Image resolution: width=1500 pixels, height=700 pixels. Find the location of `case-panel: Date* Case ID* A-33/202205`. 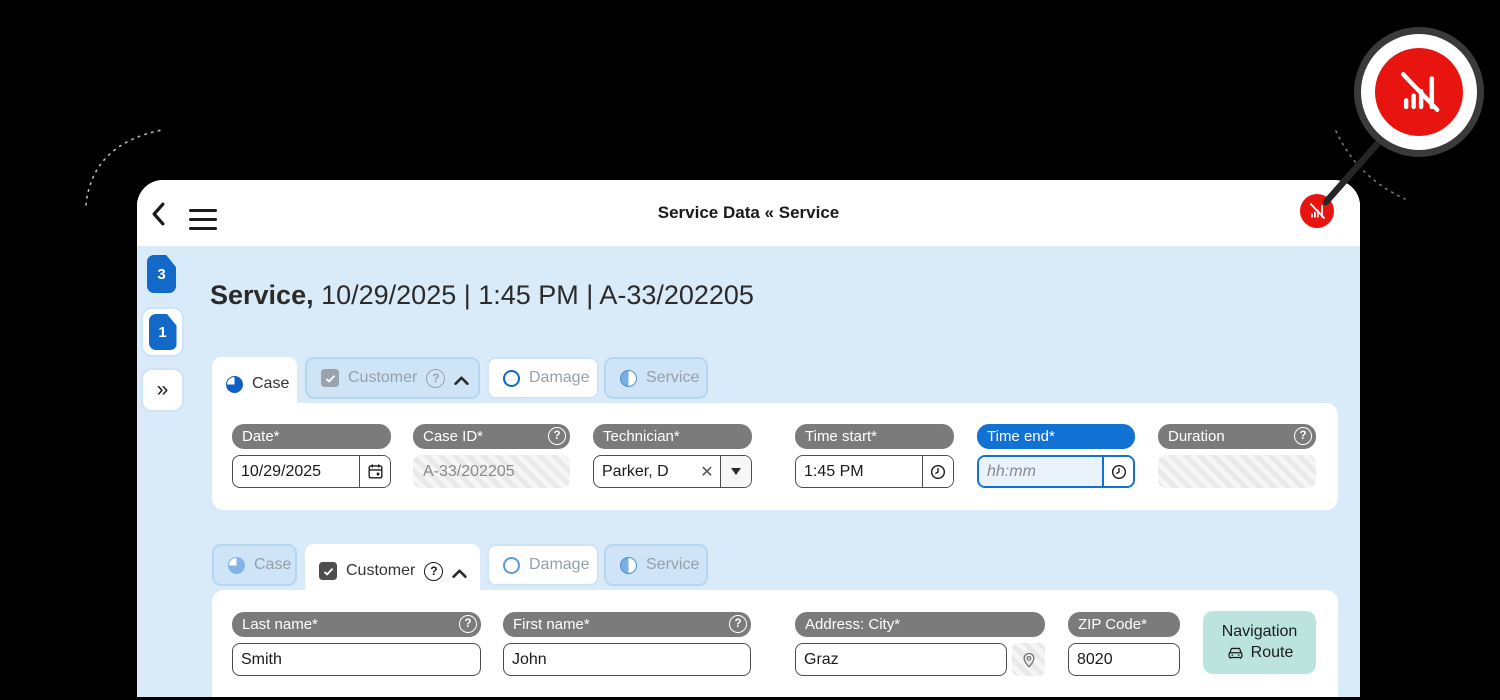

case-panel: Date* Case ID* A-33/202205 is located at coordinates (775, 456).